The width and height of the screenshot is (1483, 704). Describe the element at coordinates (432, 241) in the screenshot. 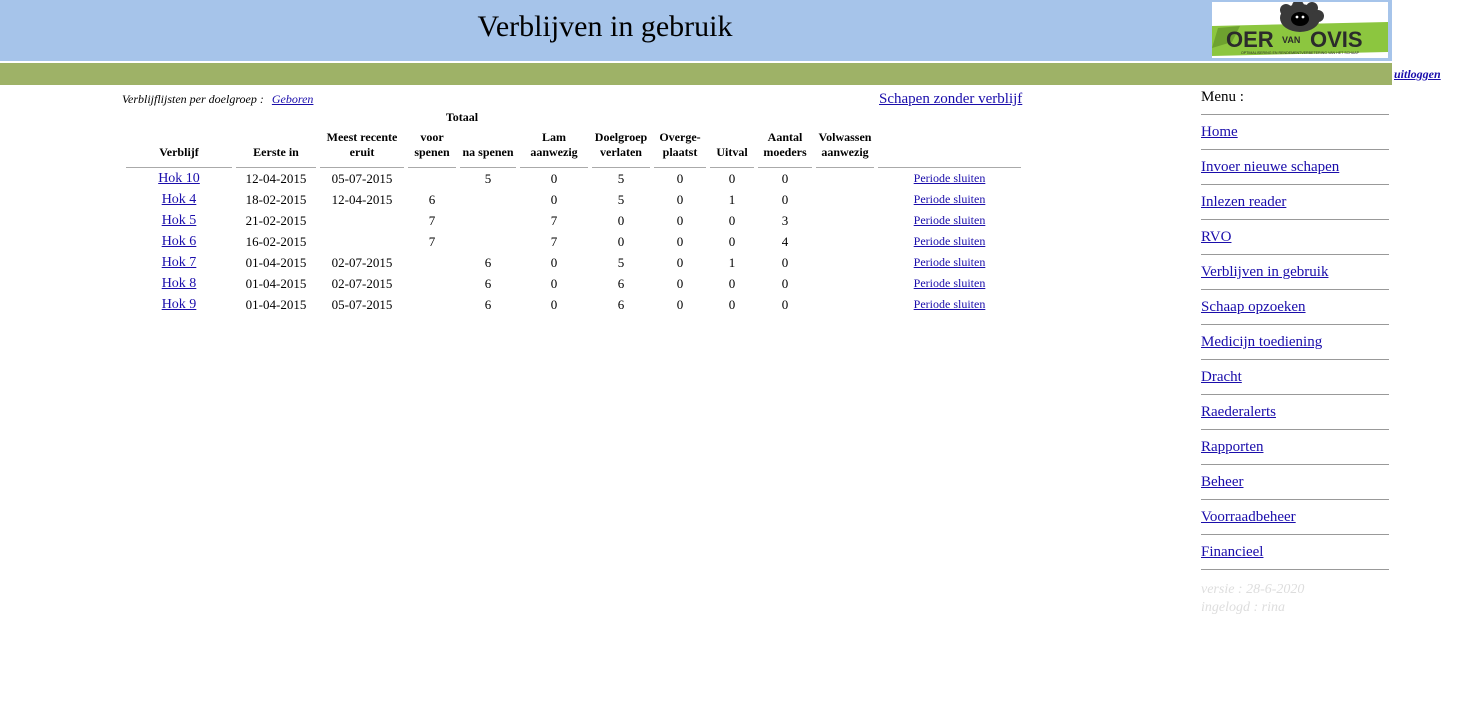

I see `cell-voor-spenen: 7` at that location.